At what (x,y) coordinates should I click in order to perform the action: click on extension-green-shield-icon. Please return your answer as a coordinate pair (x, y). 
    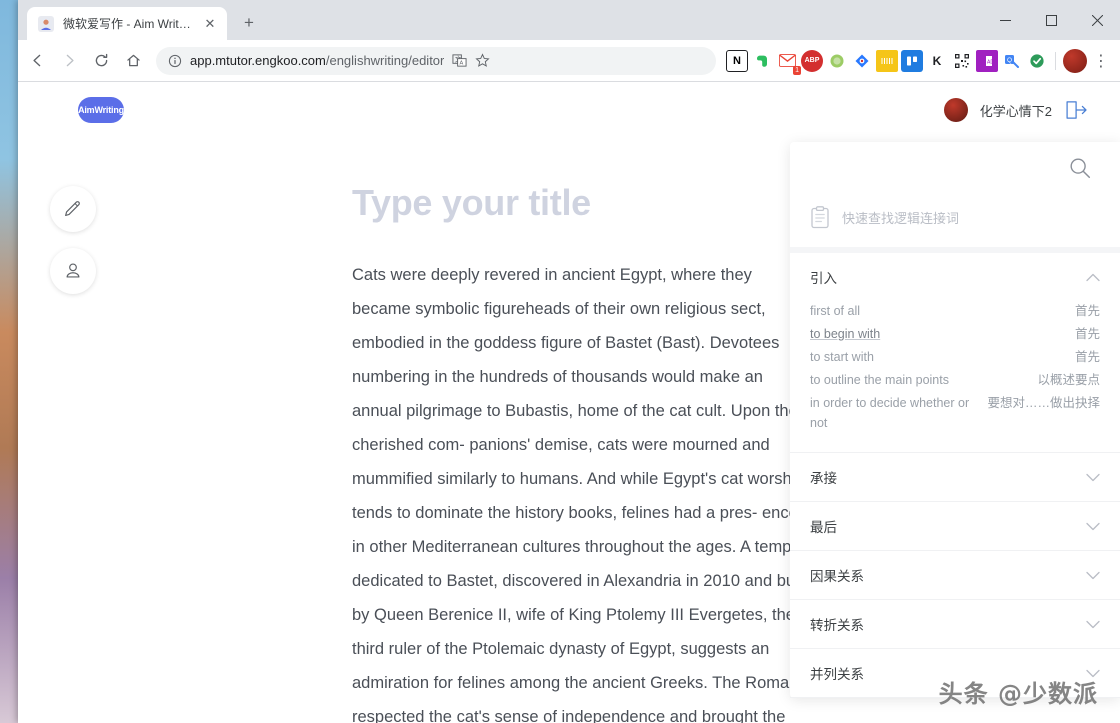
    Looking at the image, I should click on (1037, 60).